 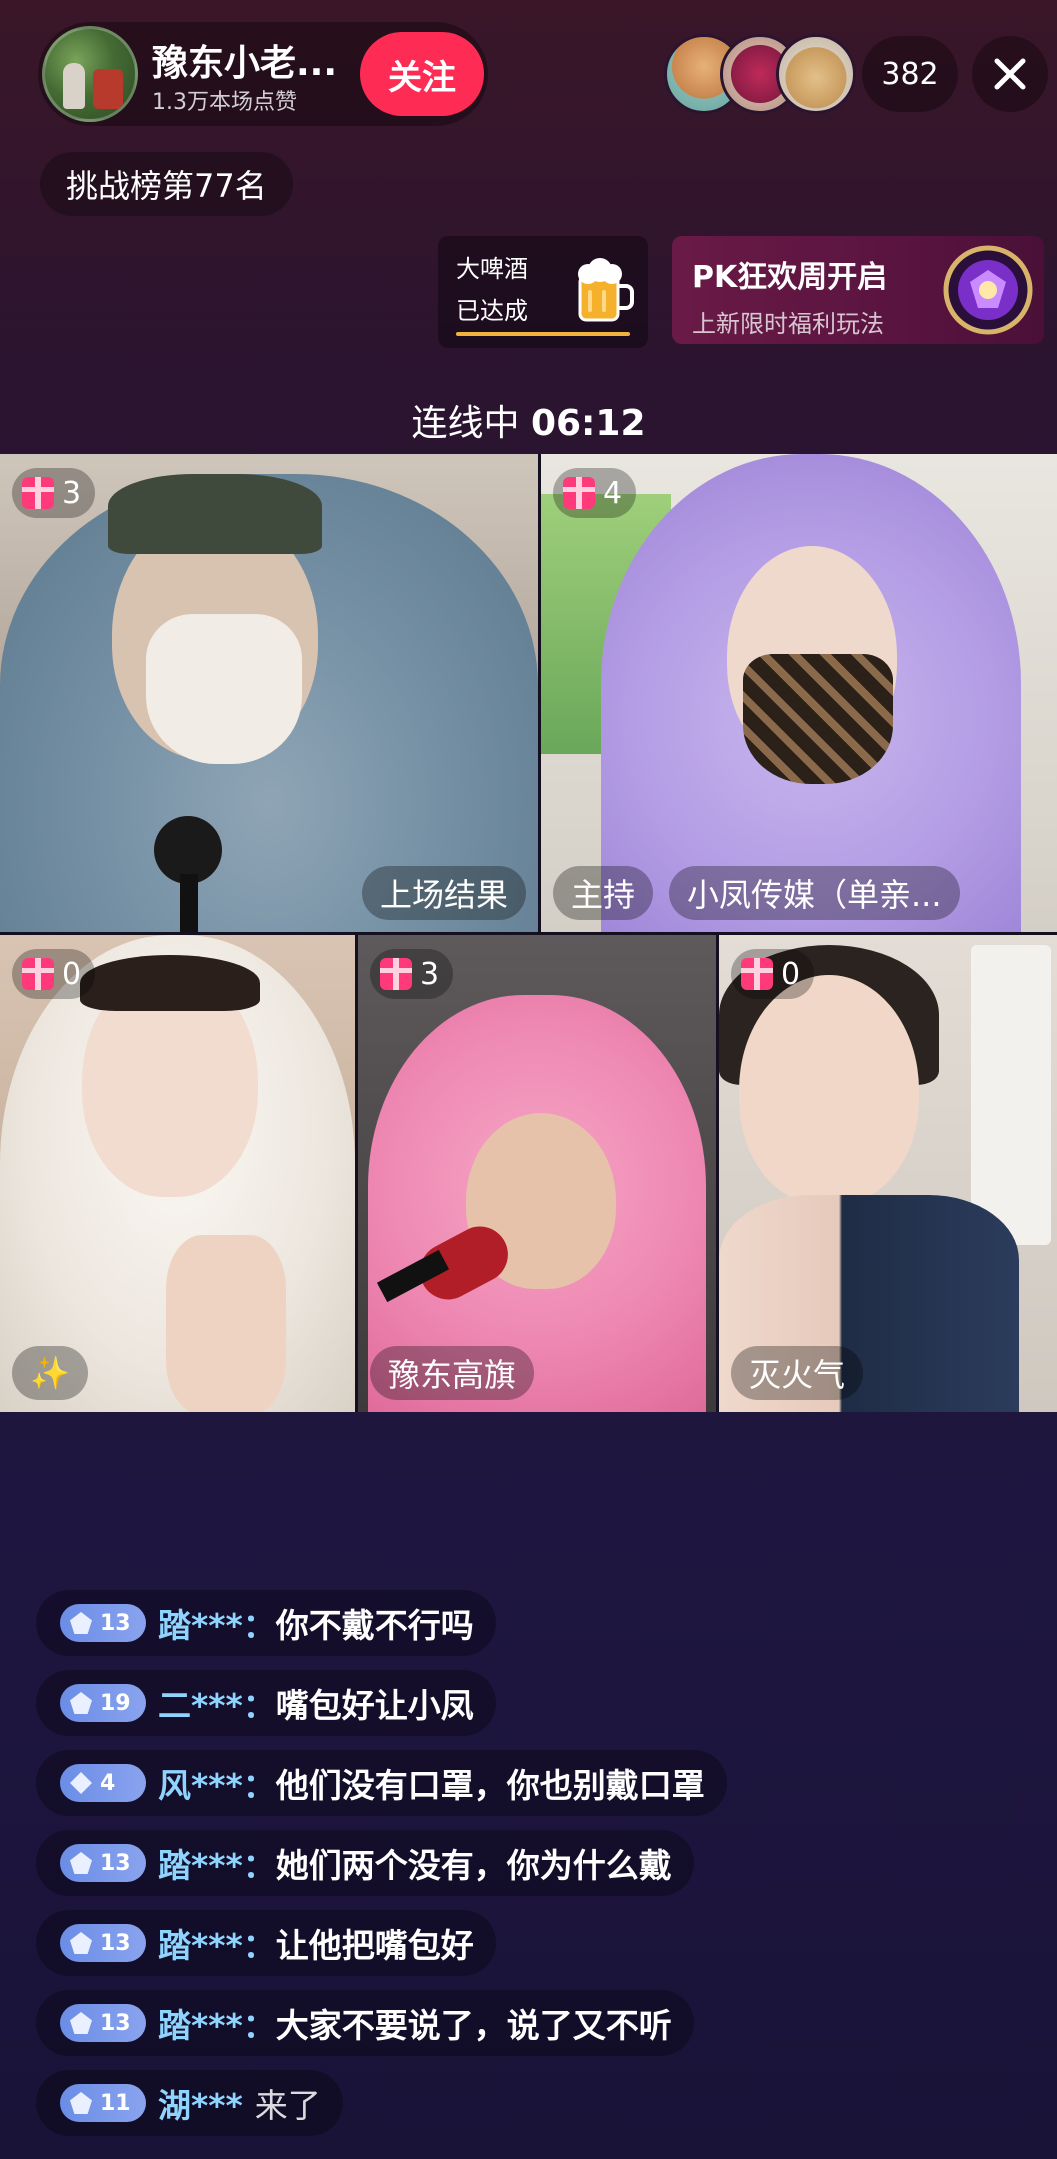 What do you see at coordinates (287, 2105) in the screenshot?
I see `join-text: 来了` at bounding box center [287, 2105].